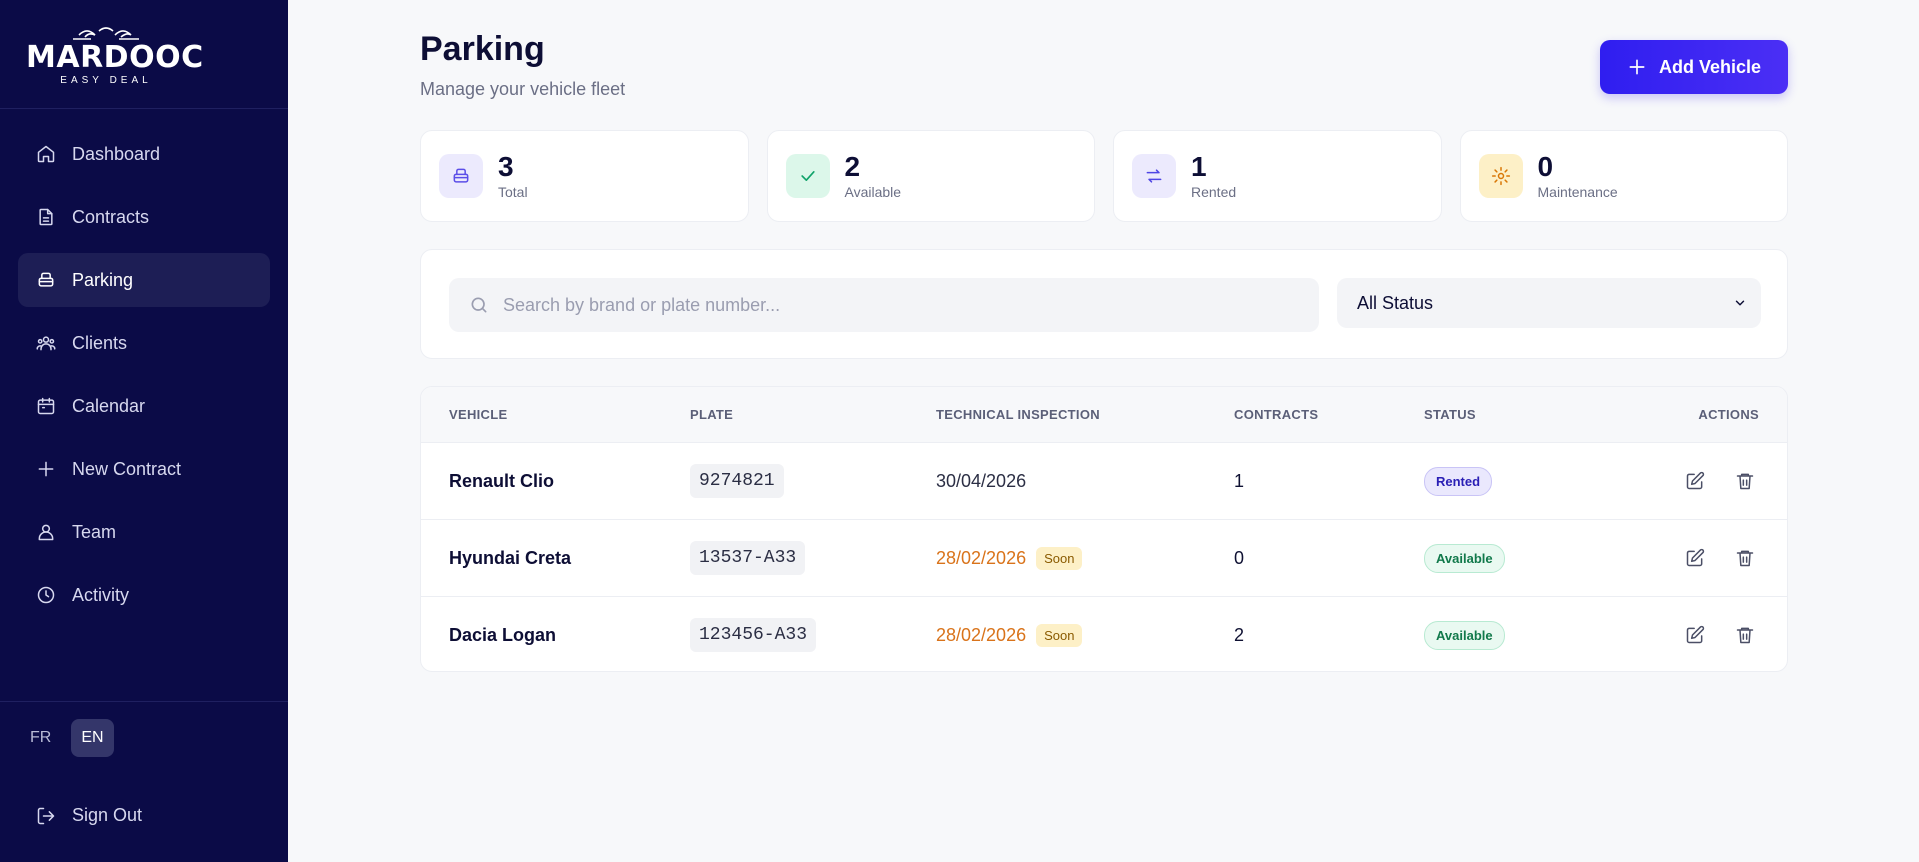 The image size is (1919, 862). I want to click on column-header-vehicle: VEHICLE, so click(555, 414).